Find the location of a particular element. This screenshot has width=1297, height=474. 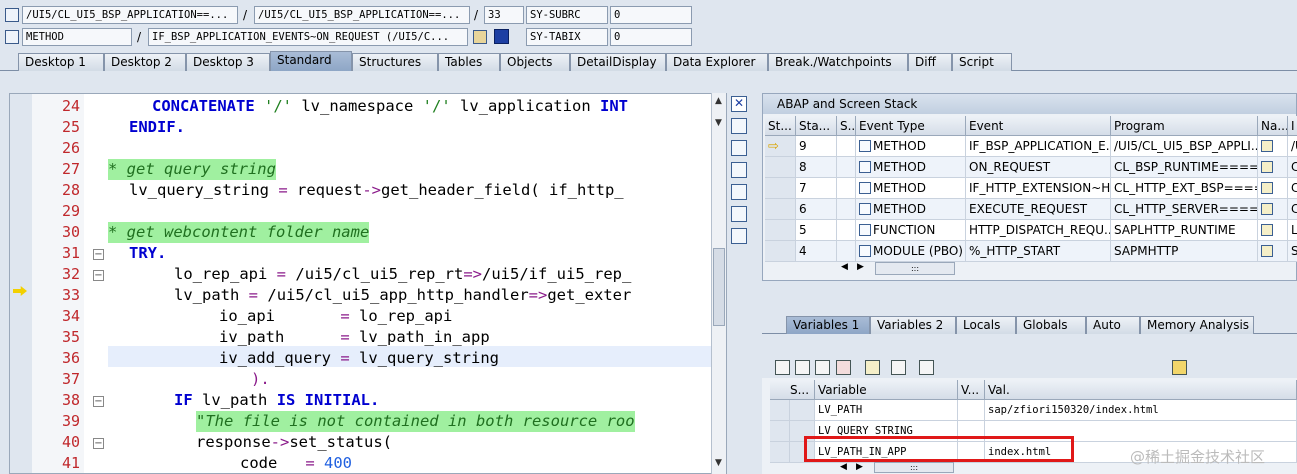

stack-row: 8 METHOD ON_REQUEST CL_BSP_RUNTIME====... CL is located at coordinates (1031, 167).